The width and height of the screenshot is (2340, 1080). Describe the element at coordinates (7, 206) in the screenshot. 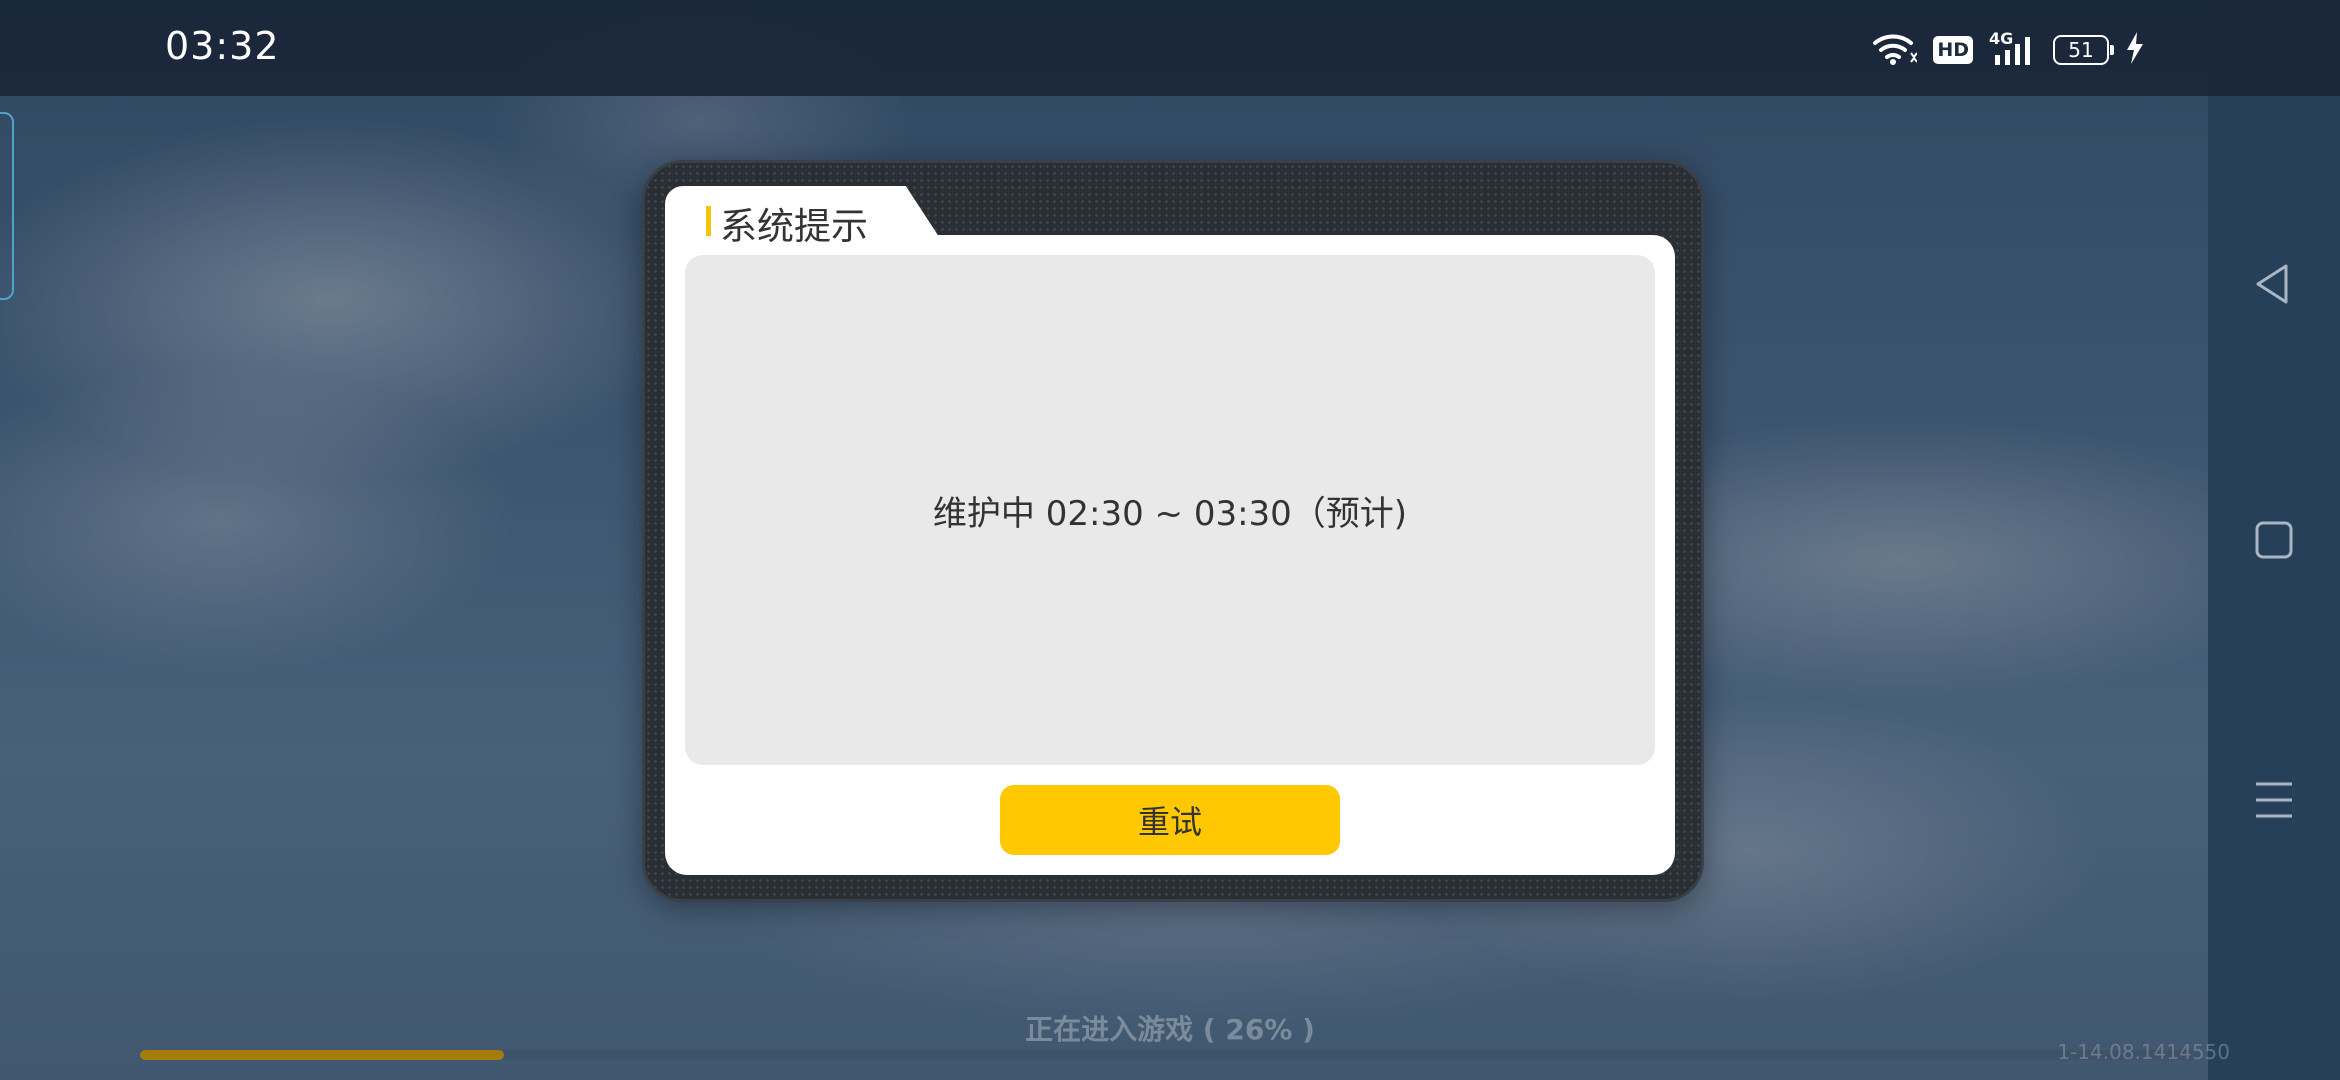

I see `edge-panel-handle` at that location.